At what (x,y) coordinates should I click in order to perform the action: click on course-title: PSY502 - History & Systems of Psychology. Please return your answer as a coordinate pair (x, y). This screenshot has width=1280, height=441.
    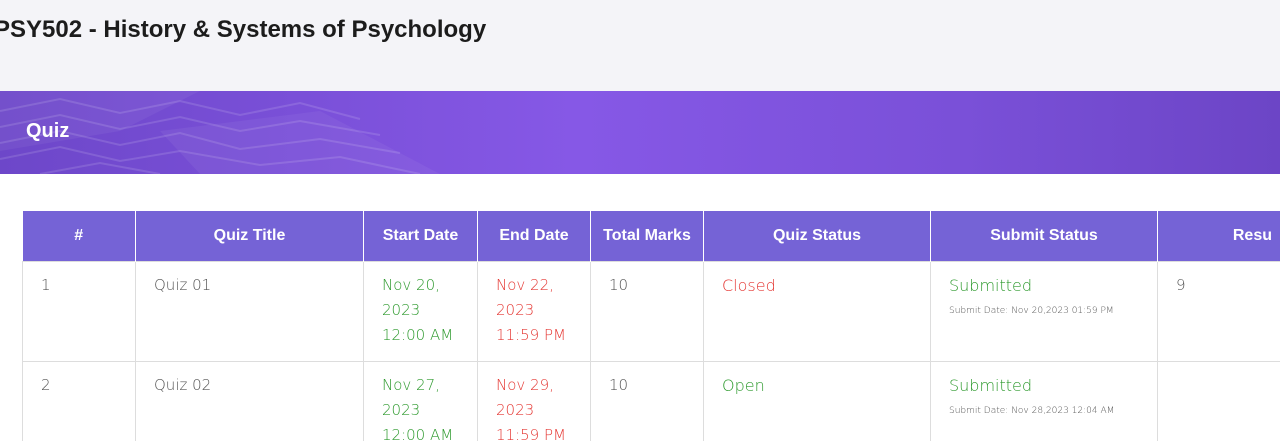
    Looking at the image, I should click on (243, 29).